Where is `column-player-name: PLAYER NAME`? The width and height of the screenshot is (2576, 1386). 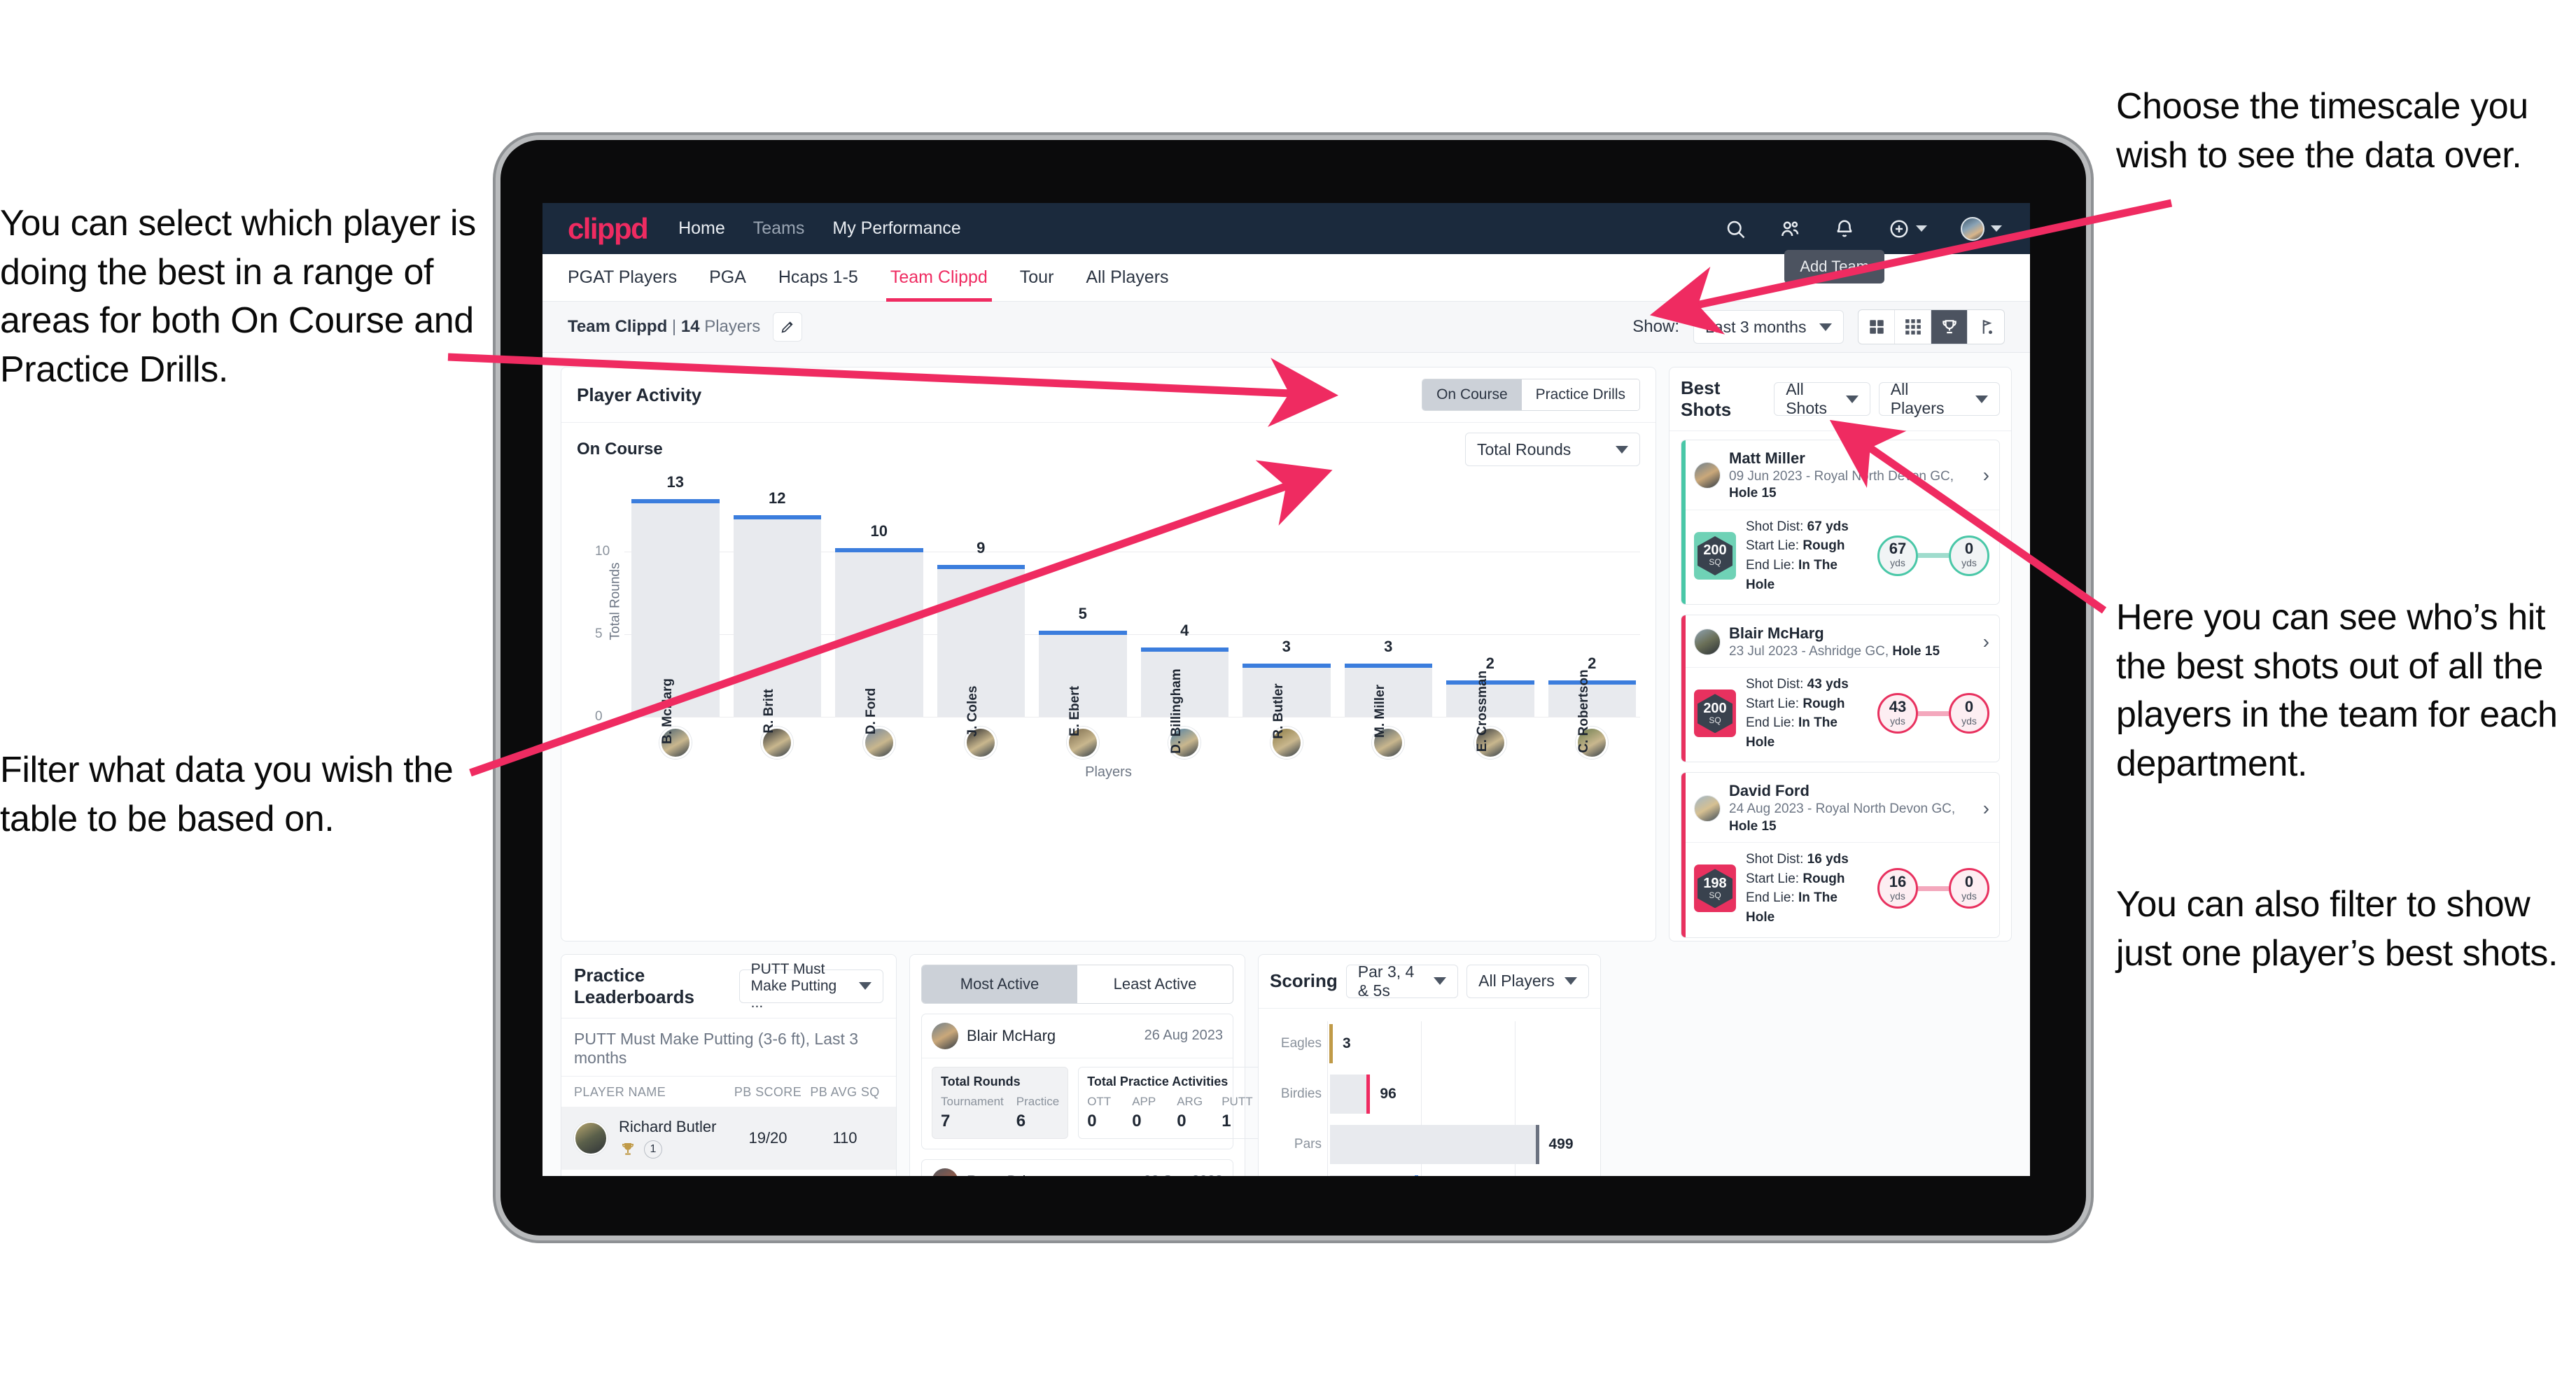 column-player-name: PLAYER NAME is located at coordinates (620, 1091).